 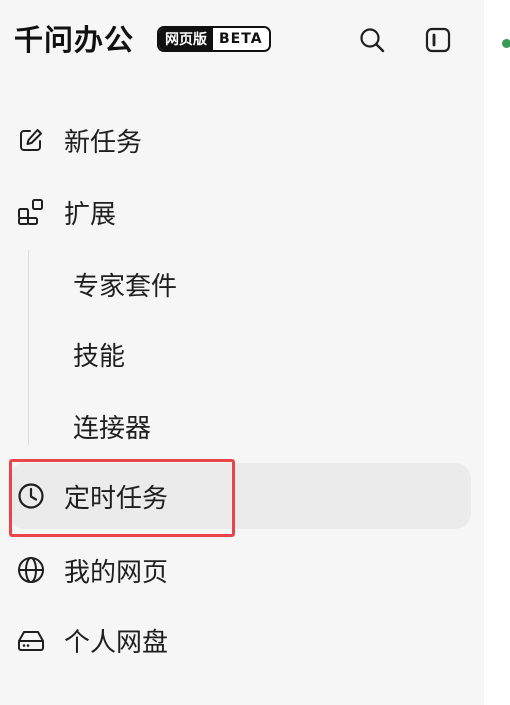 What do you see at coordinates (265, 426) in the screenshot?
I see `nav-sub-connectors: 连接器` at bounding box center [265, 426].